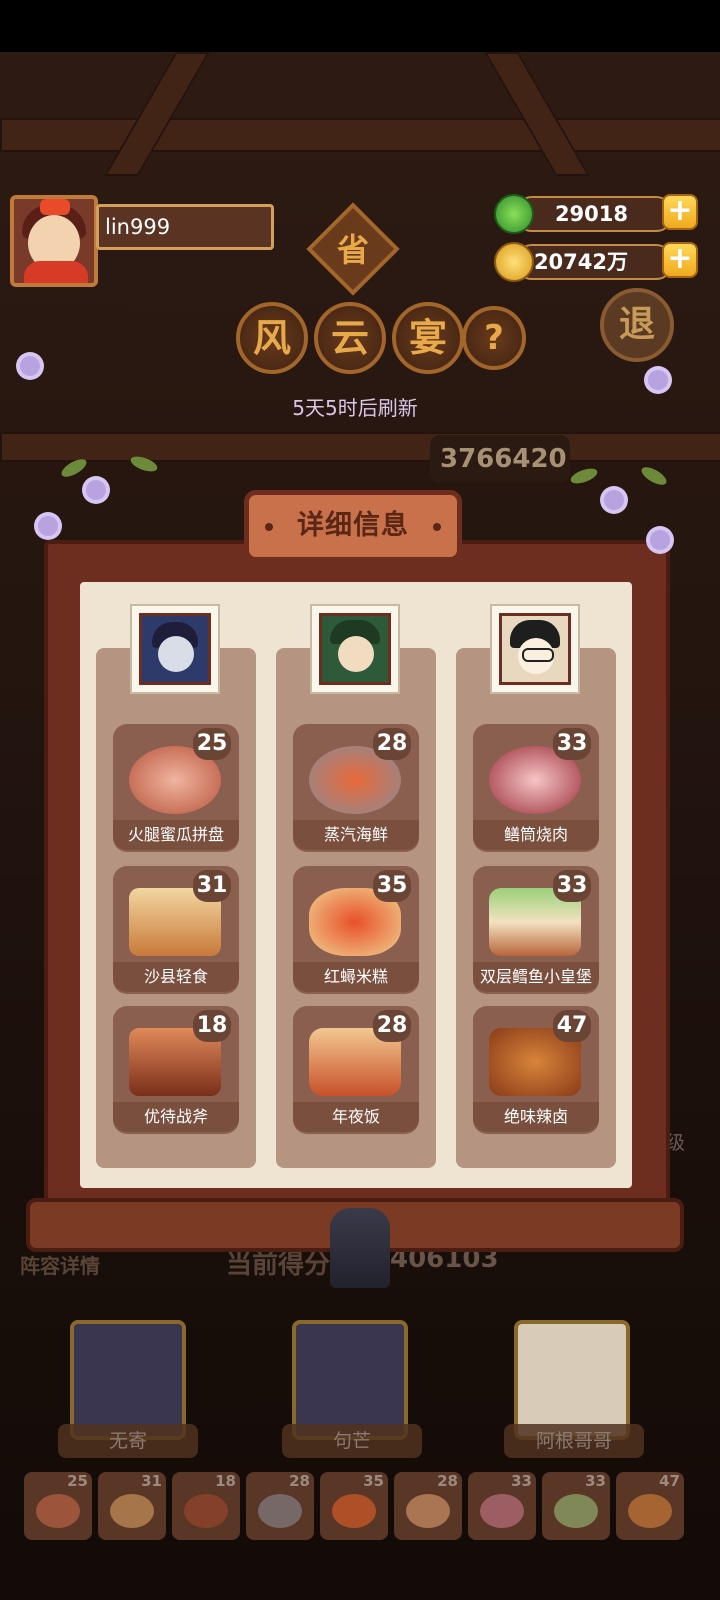  What do you see at coordinates (176, 788) in the screenshot?
I see `dish-card: 25 火腿蜜瓜拼盘` at bounding box center [176, 788].